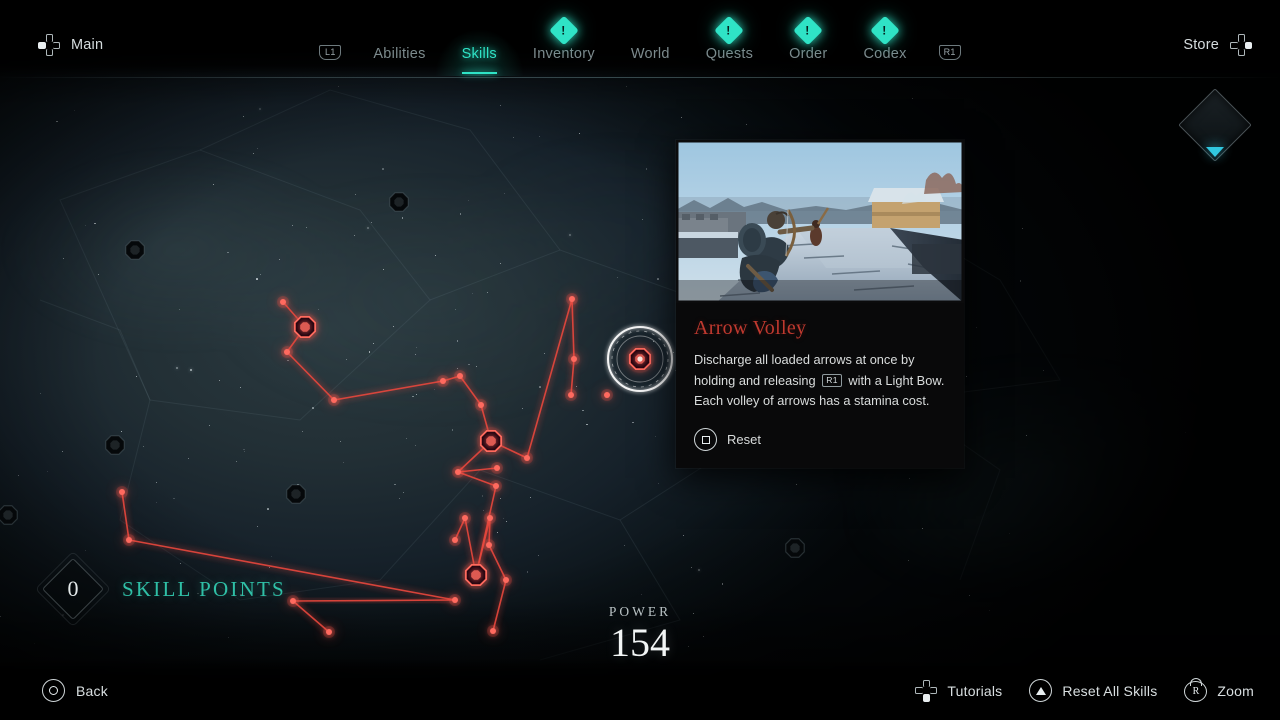 The width and height of the screenshot is (1280, 720). I want to click on tab-label: Order, so click(808, 54).